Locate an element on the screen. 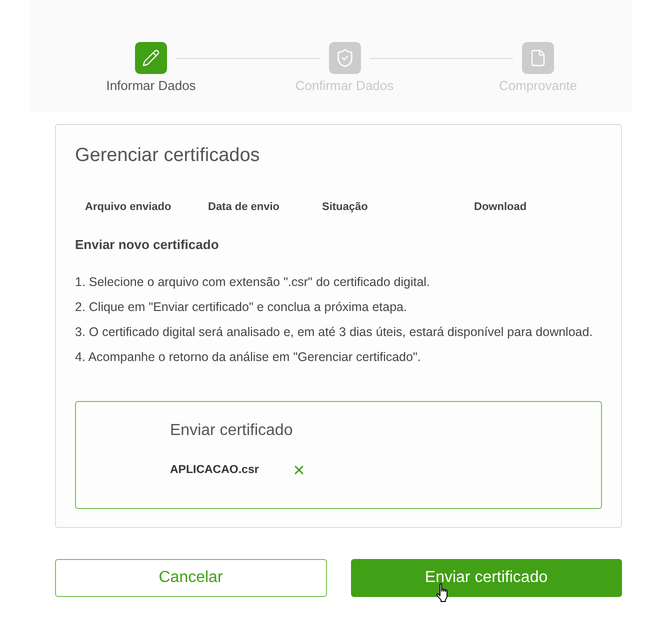 The width and height of the screenshot is (662, 617). instruction-text: 1. Selecione o arquivo com extensão ".csr" do certificado digital. is located at coordinates (253, 282).